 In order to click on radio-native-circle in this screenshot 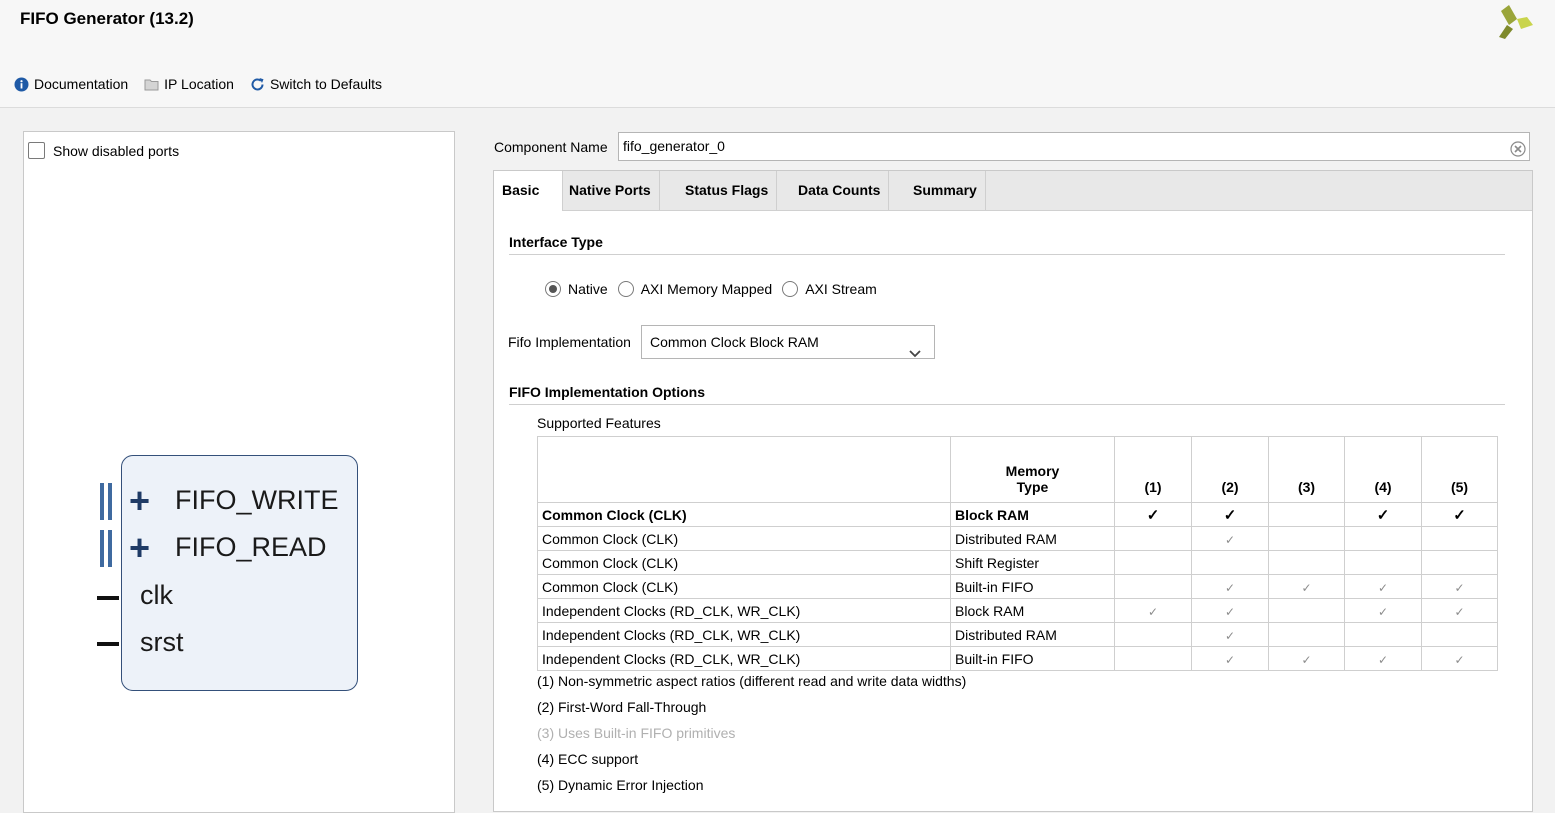, I will do `click(553, 289)`.